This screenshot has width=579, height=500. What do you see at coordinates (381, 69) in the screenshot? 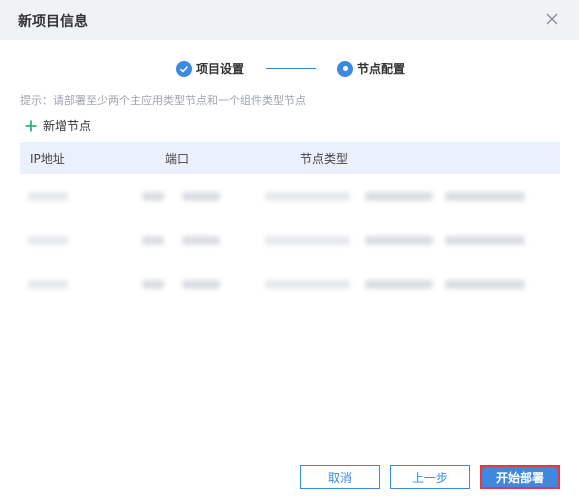
I see `step-label: 节点配置` at bounding box center [381, 69].